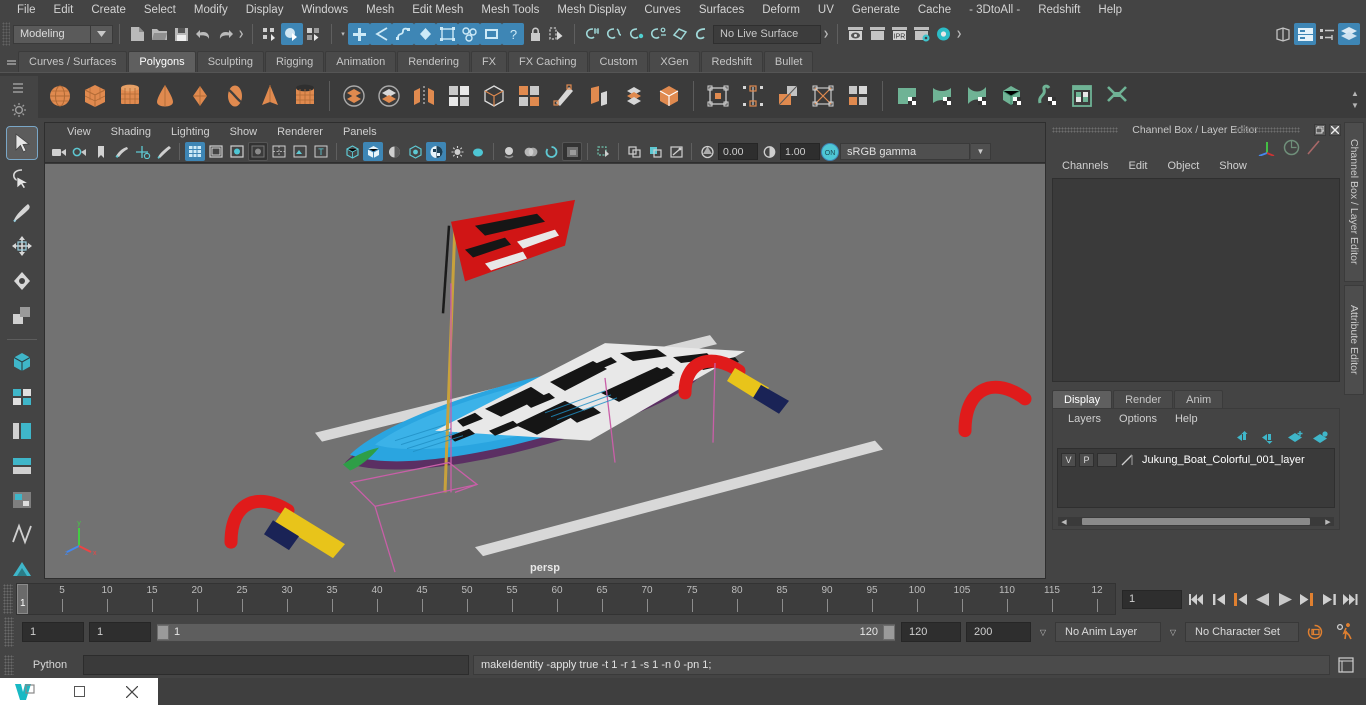 The image size is (1366, 705). Describe the element at coordinates (1241, 599) in the screenshot. I see `step-back-frame-icon` at that location.